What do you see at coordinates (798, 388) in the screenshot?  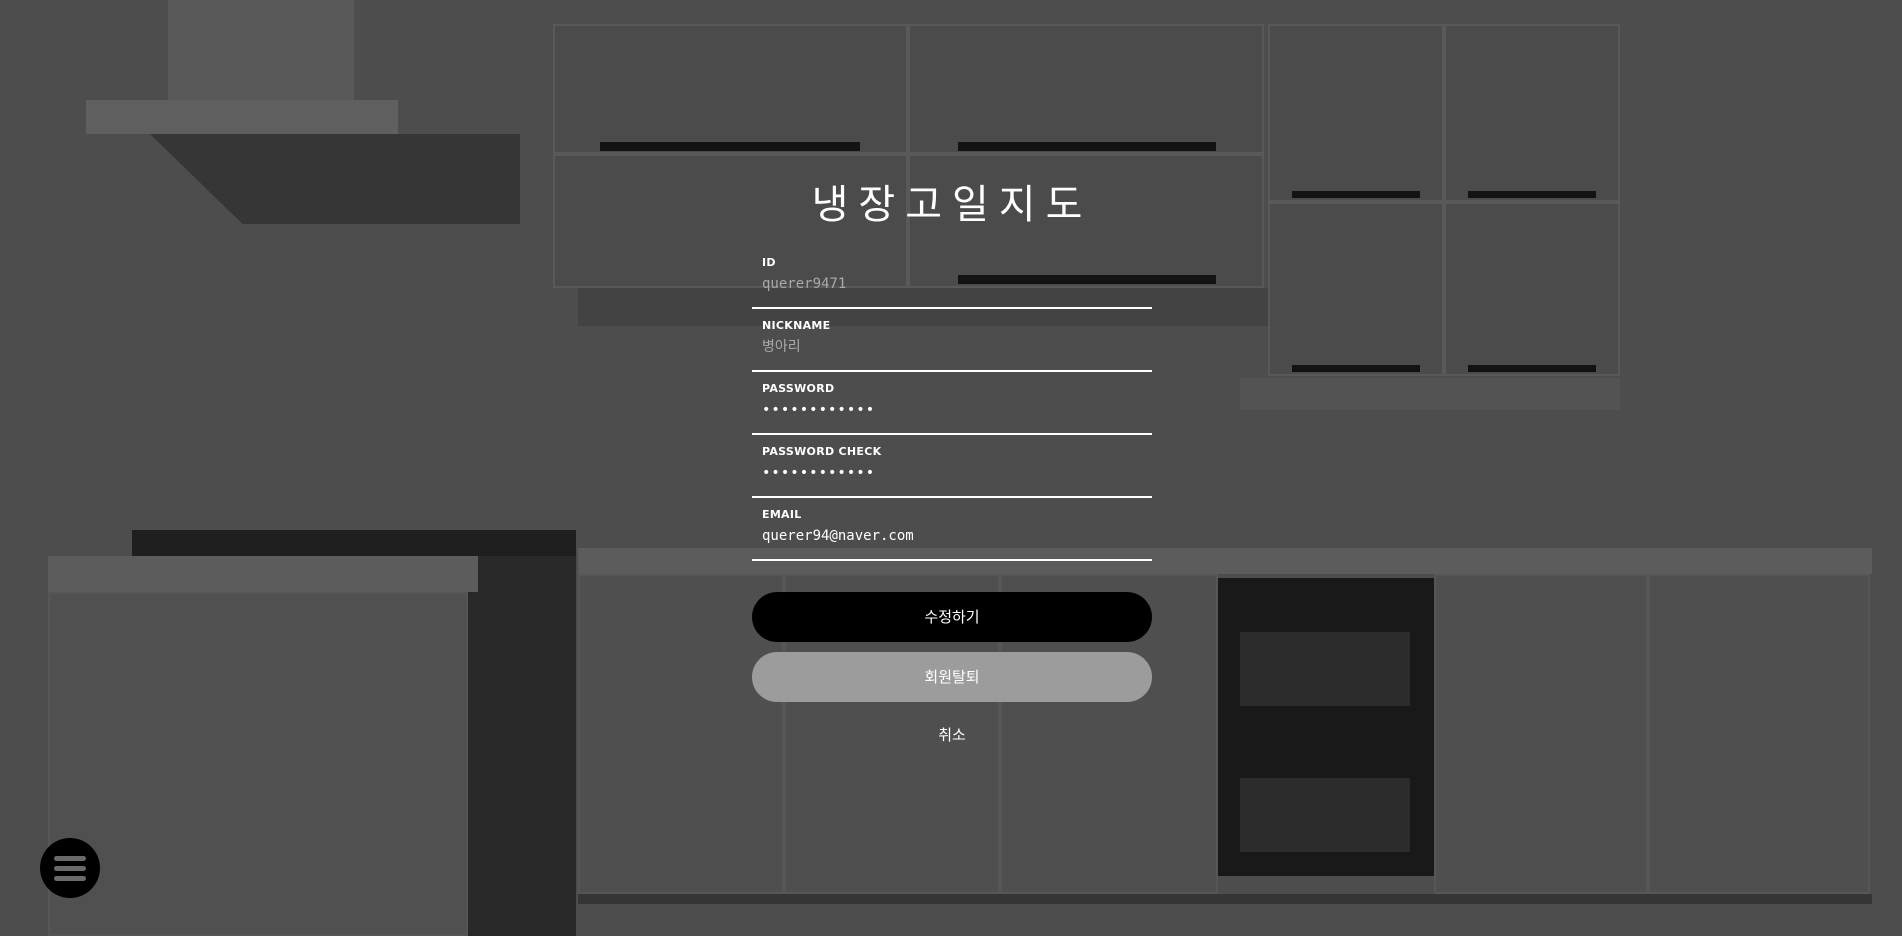 I see `password-label: PASSWORD` at bounding box center [798, 388].